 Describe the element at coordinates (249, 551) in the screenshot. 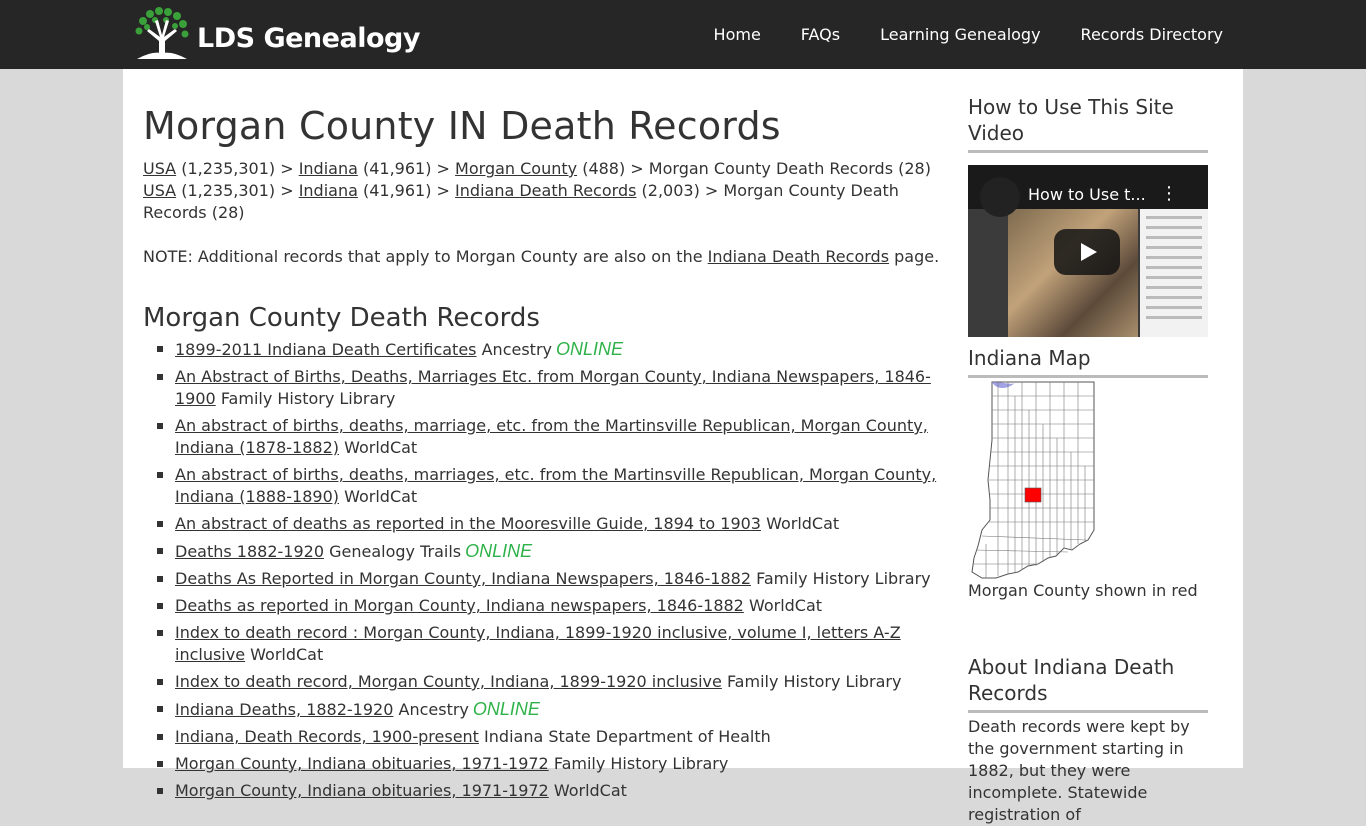

I see `record-link: Deaths 1882-1920` at that location.